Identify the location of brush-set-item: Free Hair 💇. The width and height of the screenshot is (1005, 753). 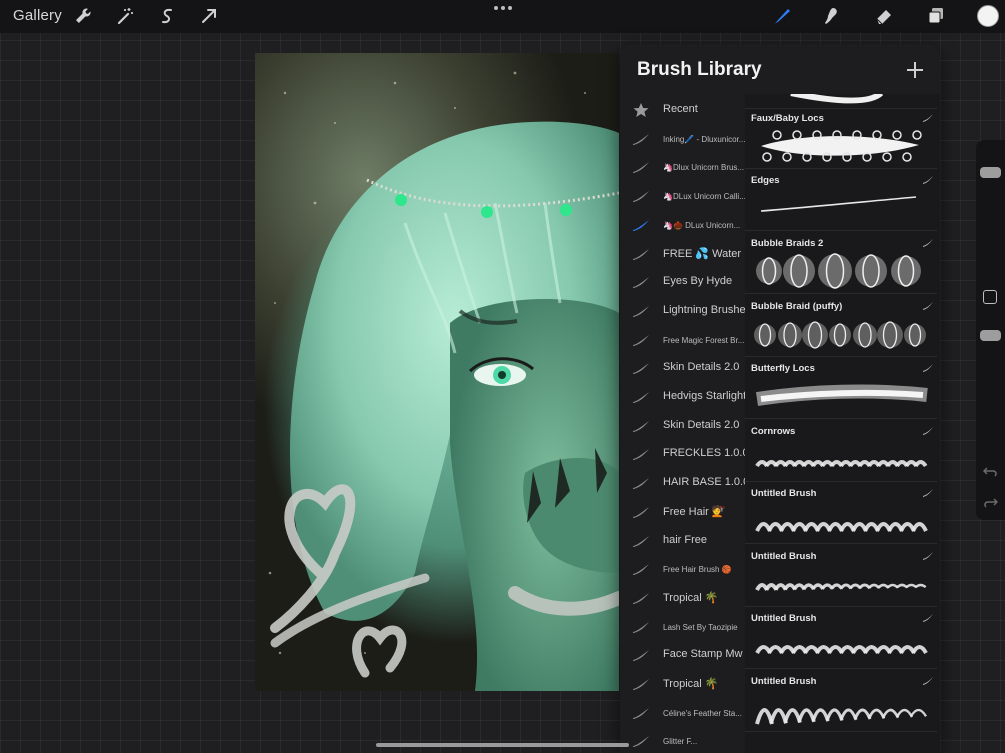
(682, 512).